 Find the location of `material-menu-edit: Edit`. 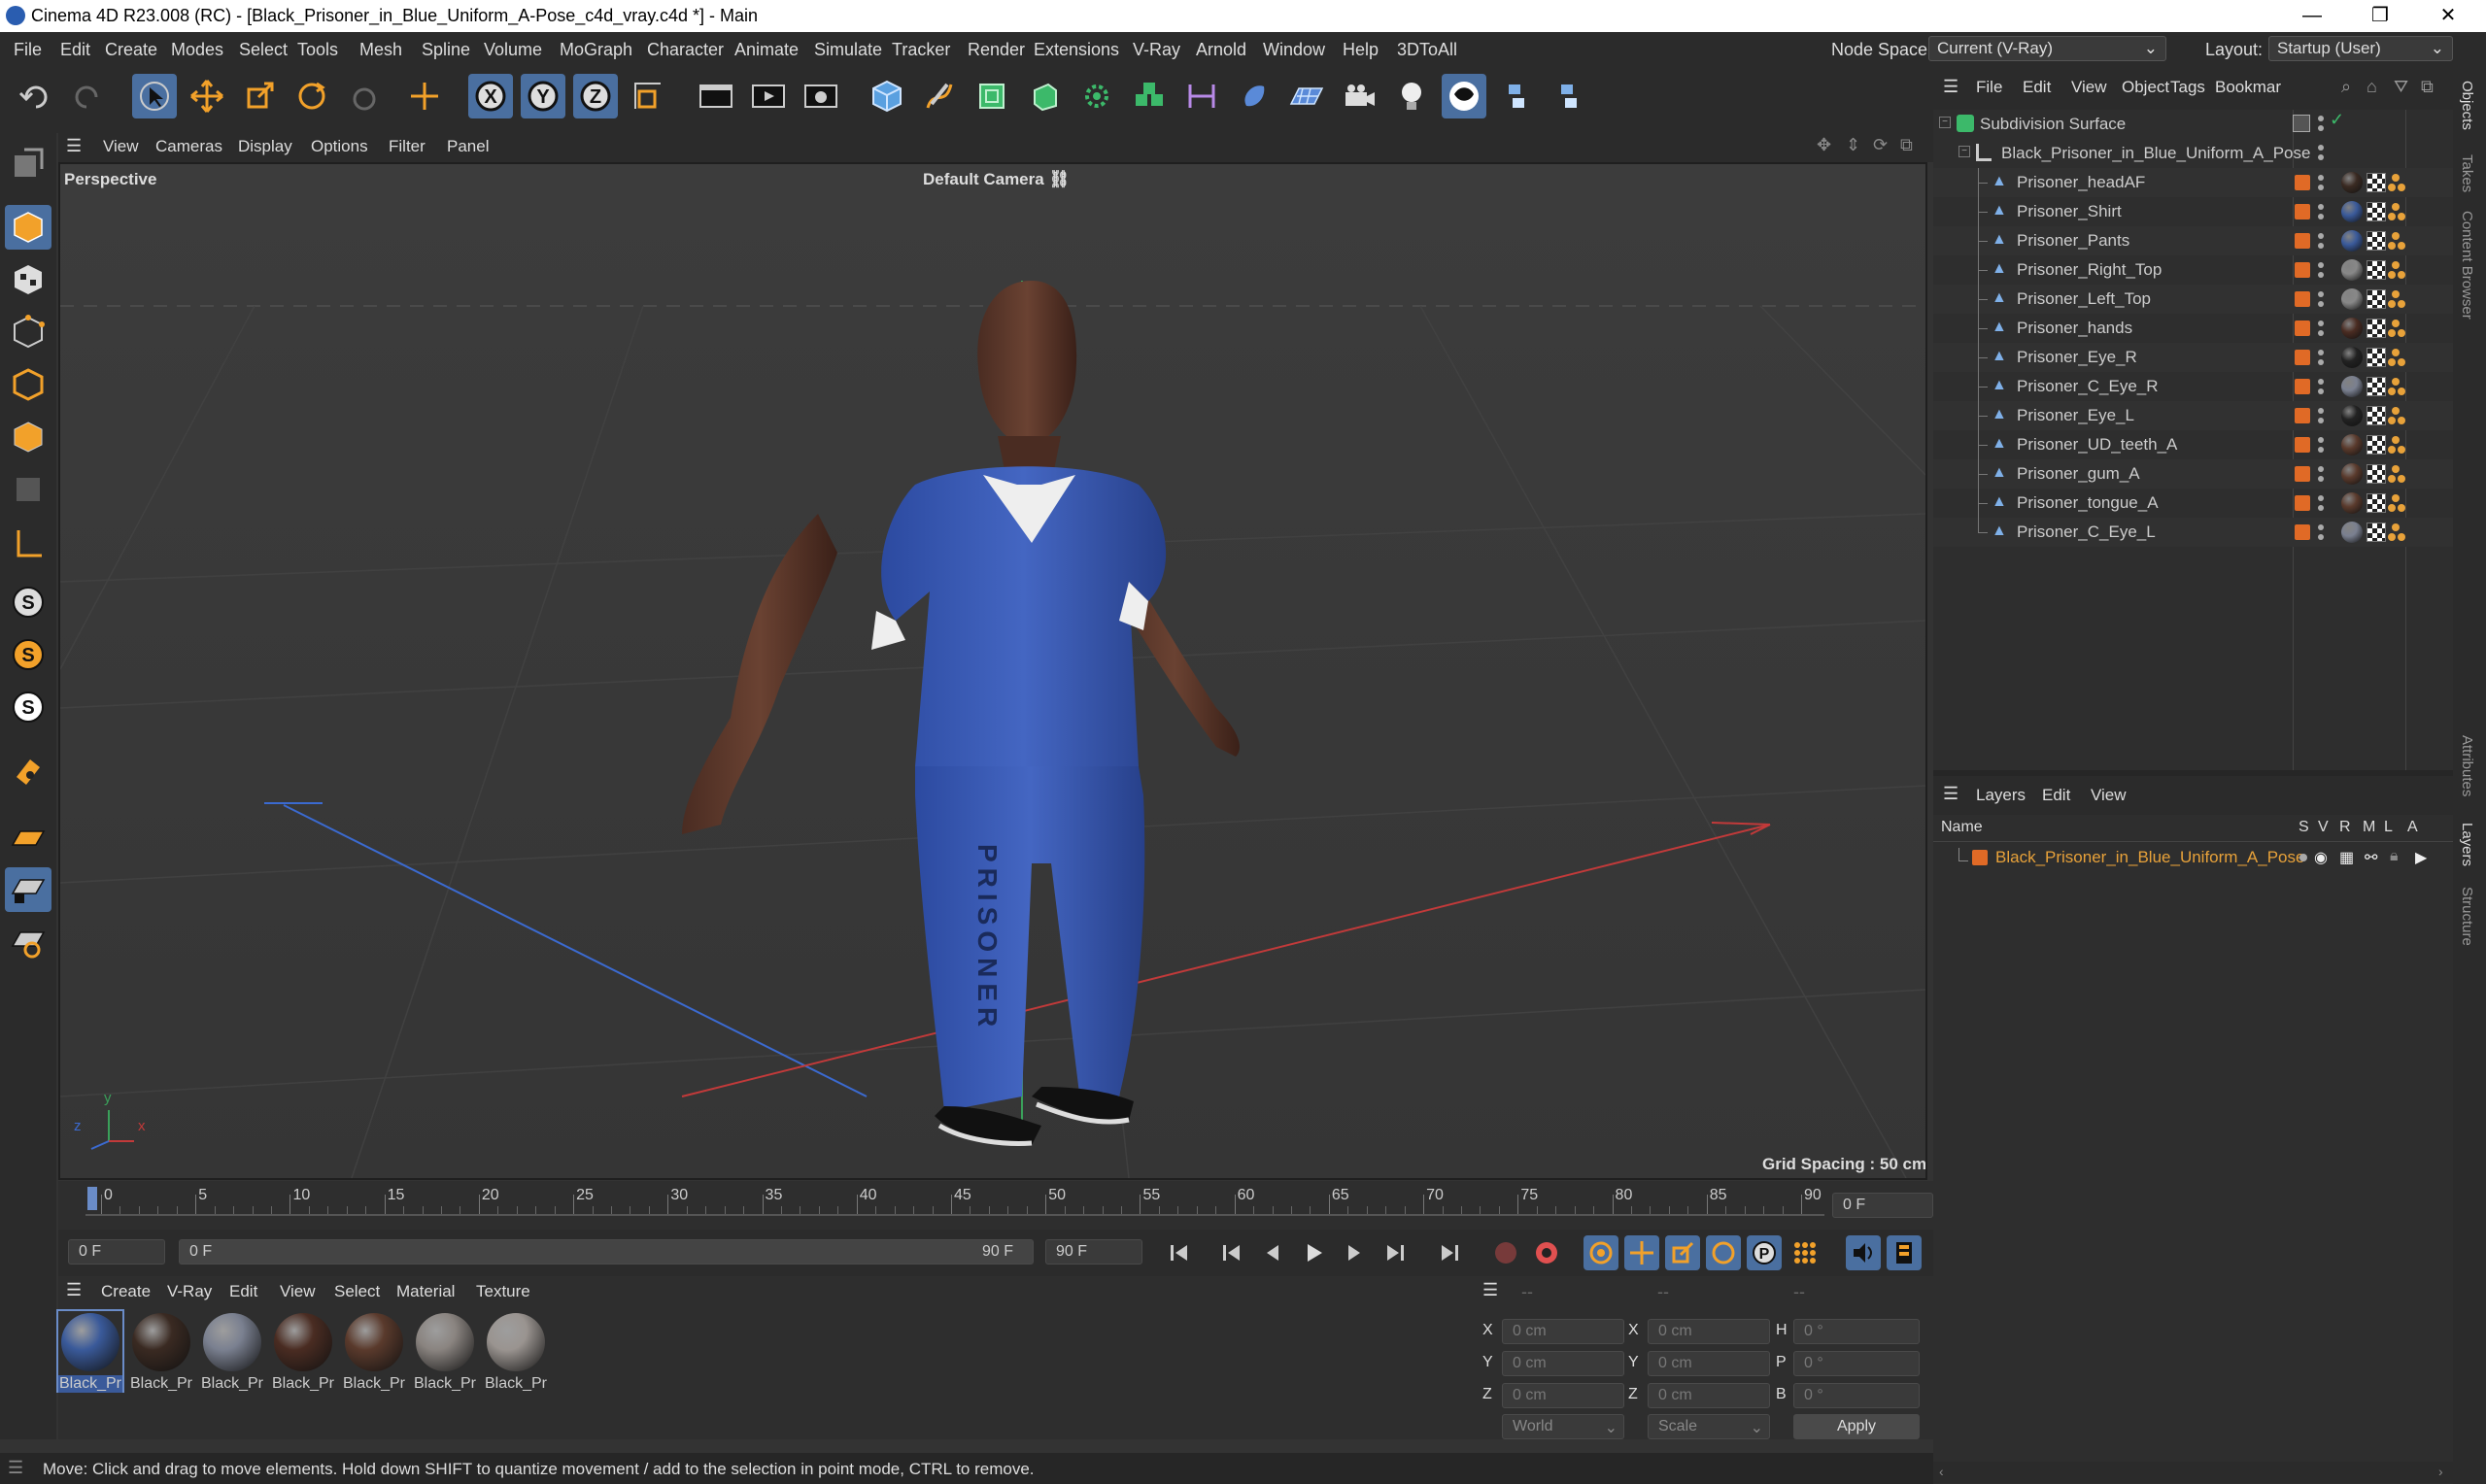

material-menu-edit: Edit is located at coordinates (243, 1291).